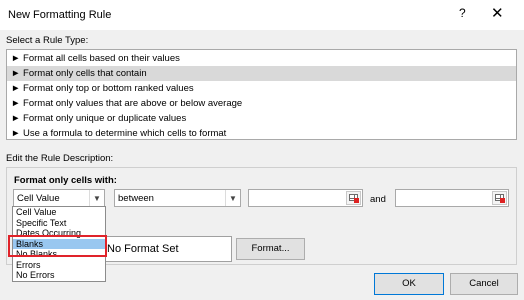 The image size is (524, 300). I want to click on condition-select: Cell Value ▼, so click(59, 198).